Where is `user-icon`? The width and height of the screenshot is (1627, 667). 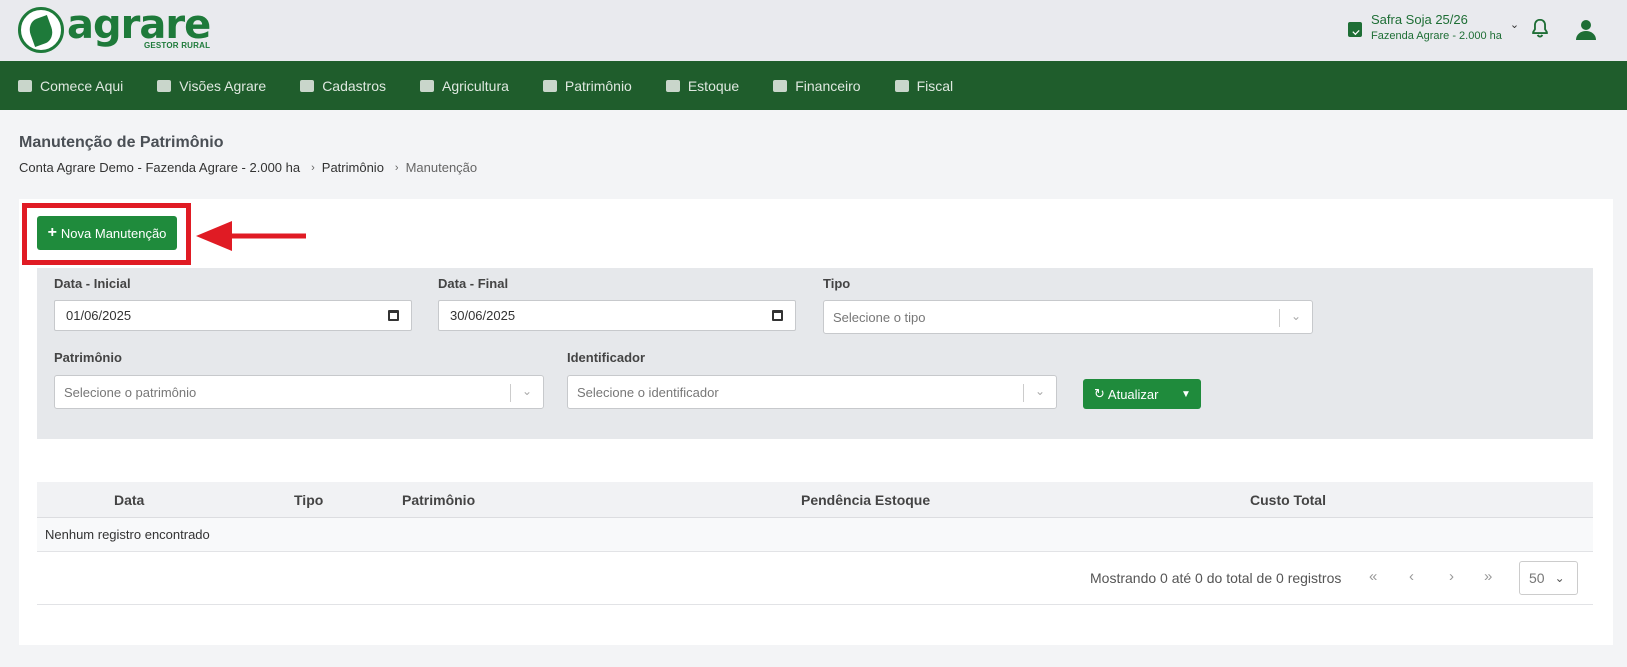 user-icon is located at coordinates (1586, 29).